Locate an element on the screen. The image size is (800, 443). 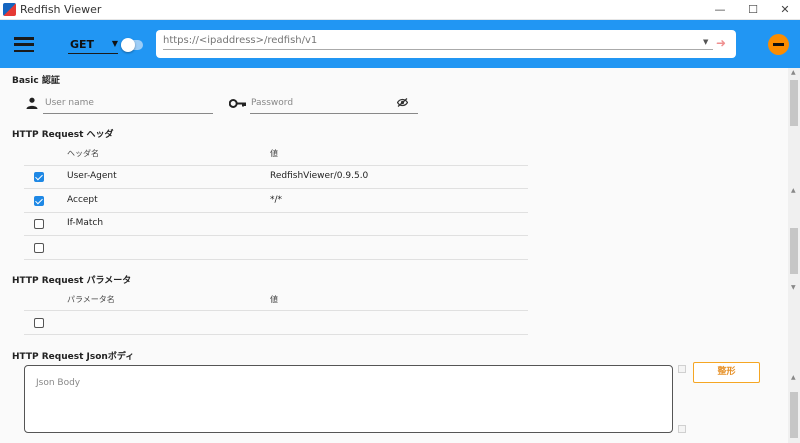
url-input: https://<ipaddress>/redfish/v1 is located at coordinates (438, 42).